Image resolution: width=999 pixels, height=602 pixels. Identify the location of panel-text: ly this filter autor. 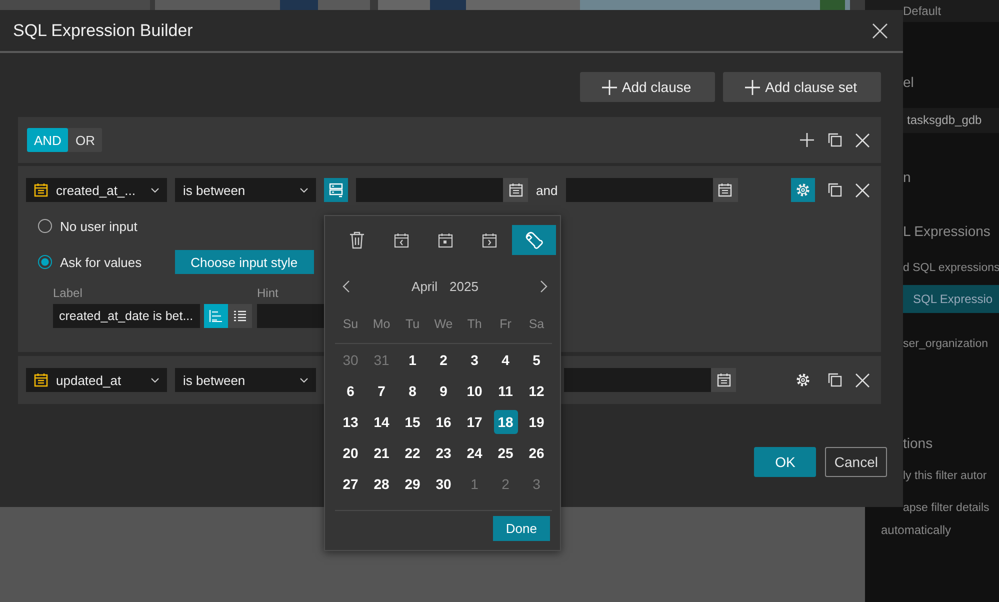
(945, 476).